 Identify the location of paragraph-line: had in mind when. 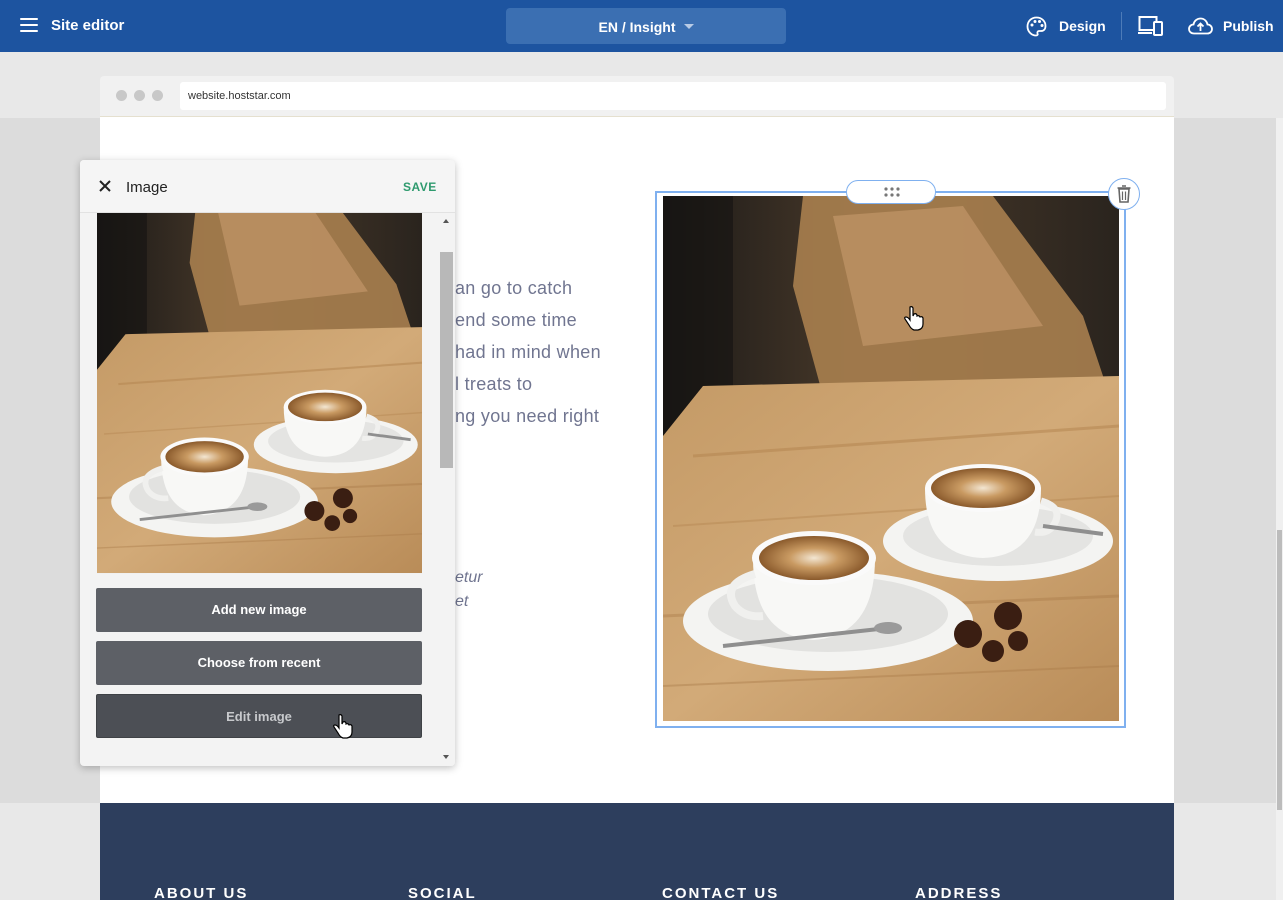
(528, 352).